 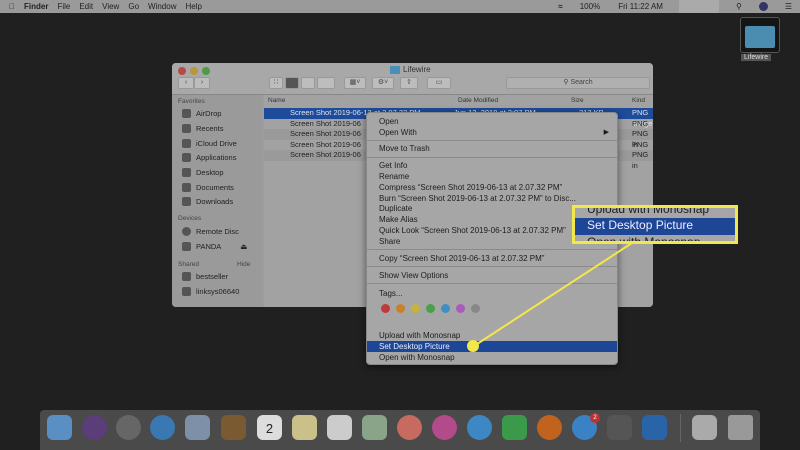 I want to click on dock-photos, so click(x=409, y=427).